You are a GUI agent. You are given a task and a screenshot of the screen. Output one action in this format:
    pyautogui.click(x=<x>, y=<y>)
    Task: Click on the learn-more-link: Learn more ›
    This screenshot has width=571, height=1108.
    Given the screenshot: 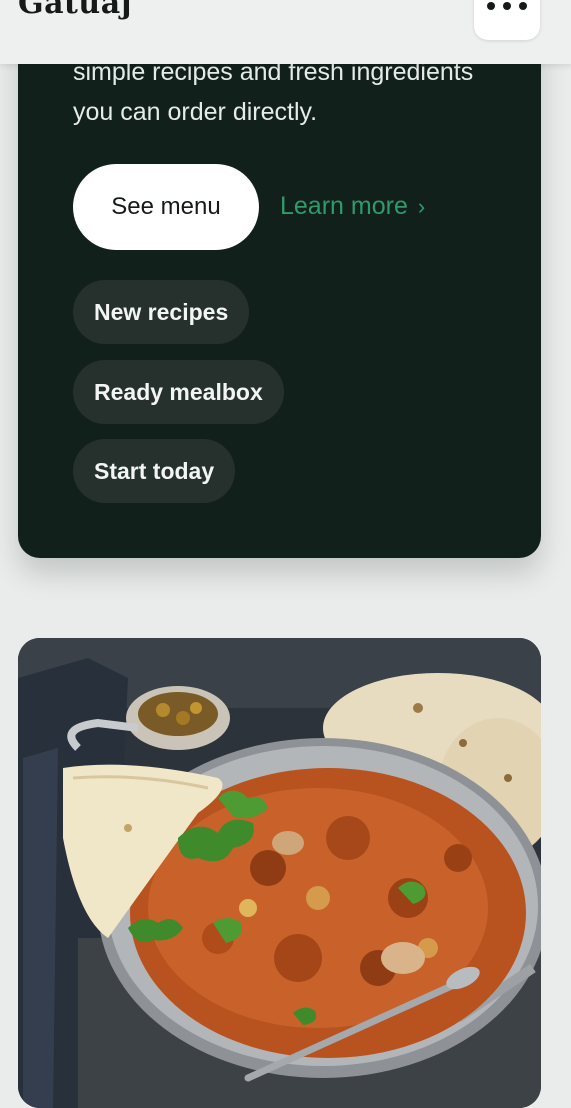 What is the action you would take?
    pyautogui.click(x=352, y=206)
    